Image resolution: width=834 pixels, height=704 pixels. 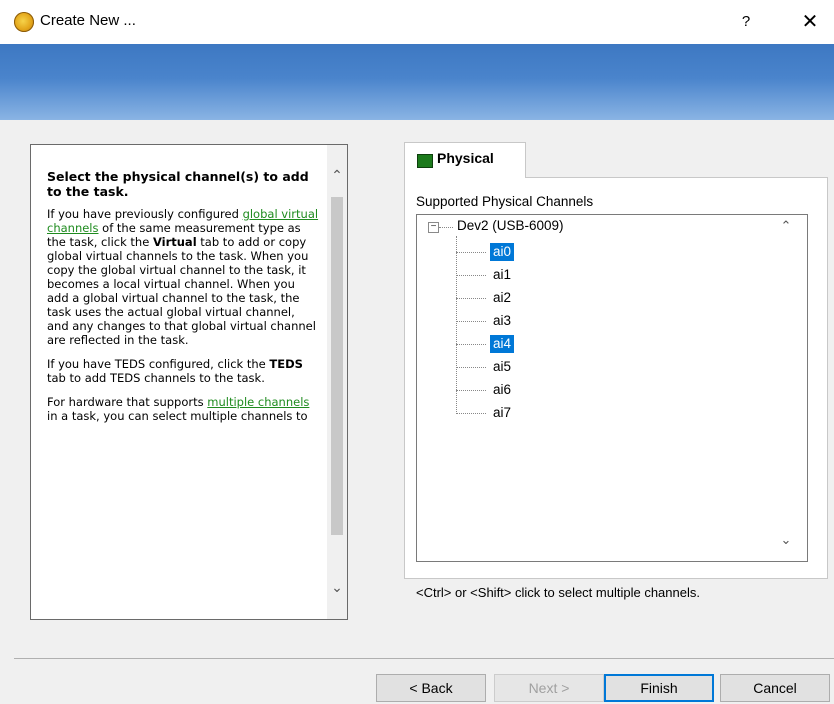 I want to click on tab-physical-label: Physical, so click(x=465, y=158).